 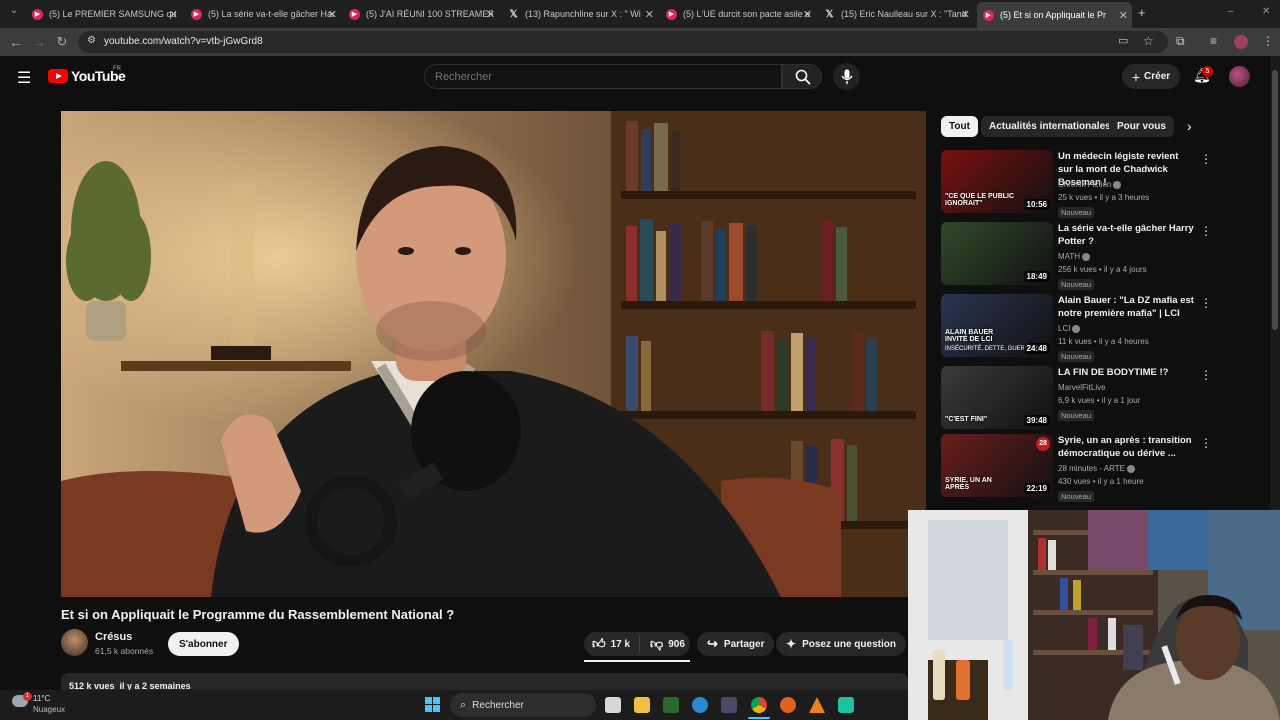 I want to click on browser-tab: ▶ (5) J'AI RÉUNI 100 STREAMERS ✕, so click(x=421, y=14).